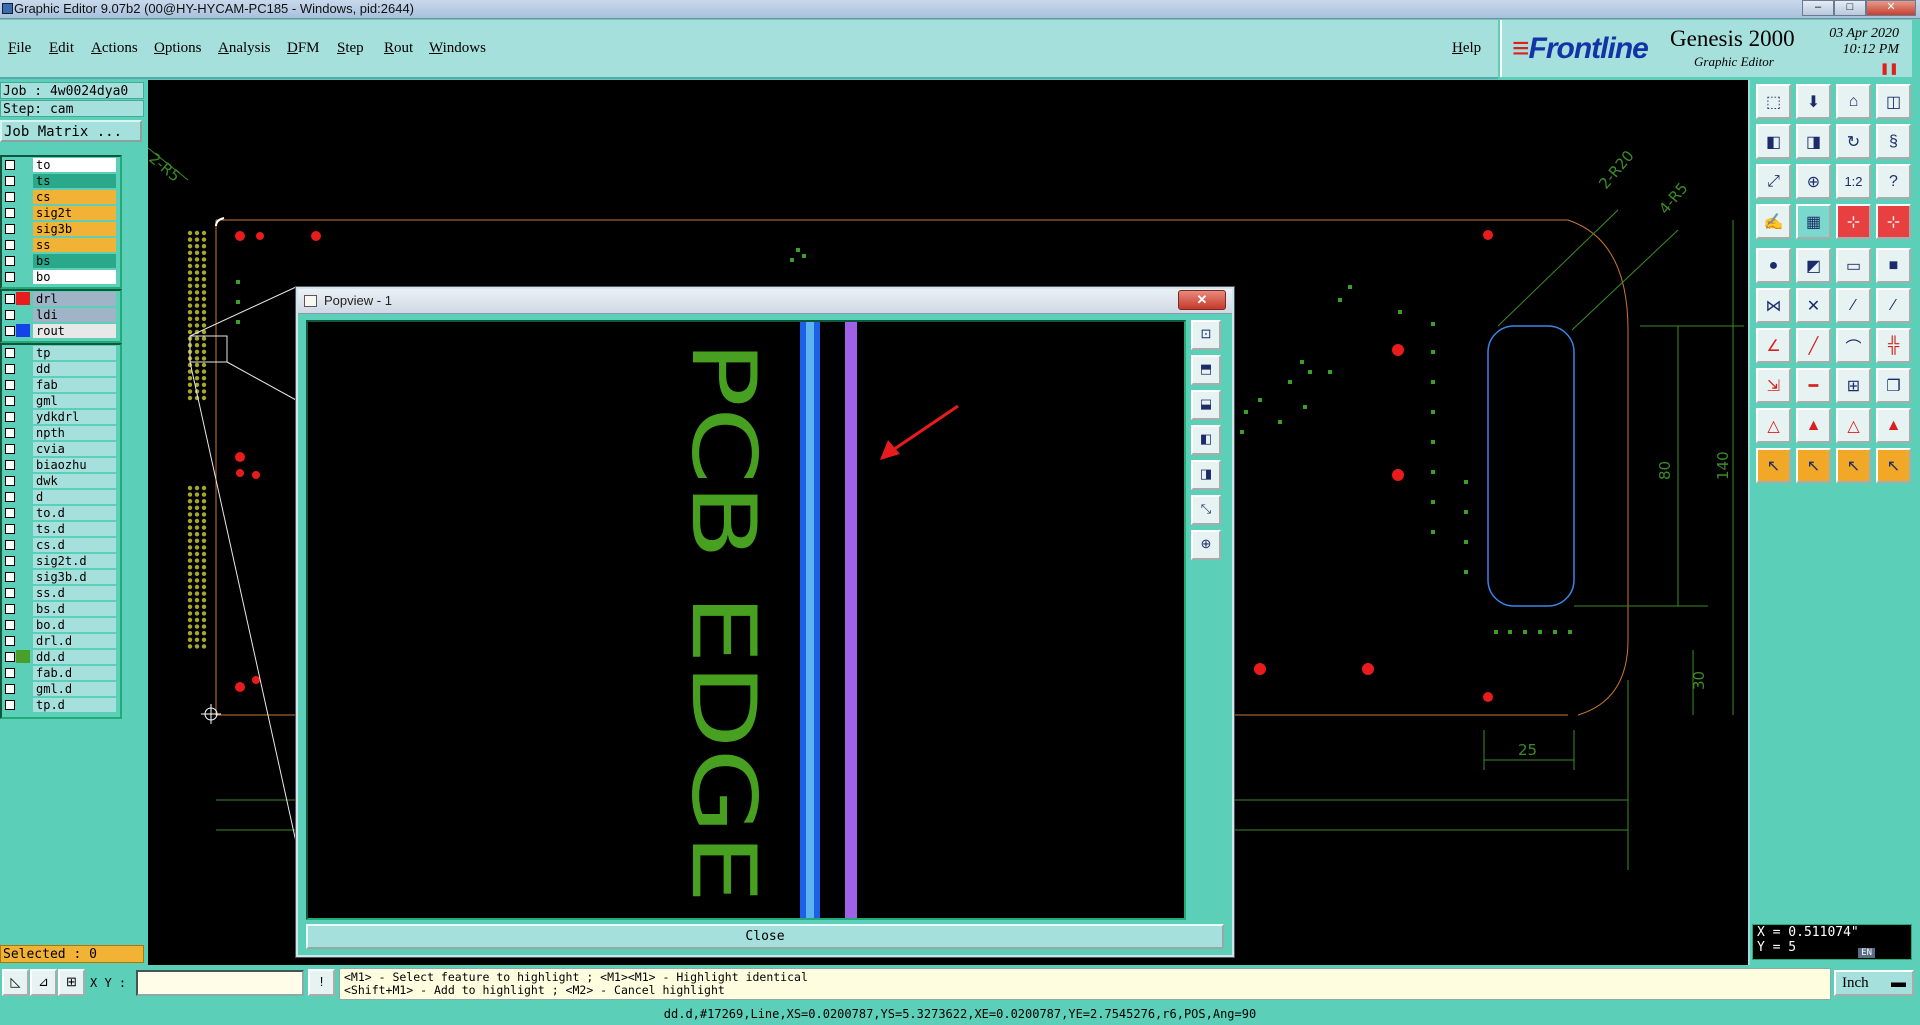 The image size is (1920, 1025). Describe the element at coordinates (1773, 425) in the screenshot. I see `tool-triangle-icon: △` at that location.